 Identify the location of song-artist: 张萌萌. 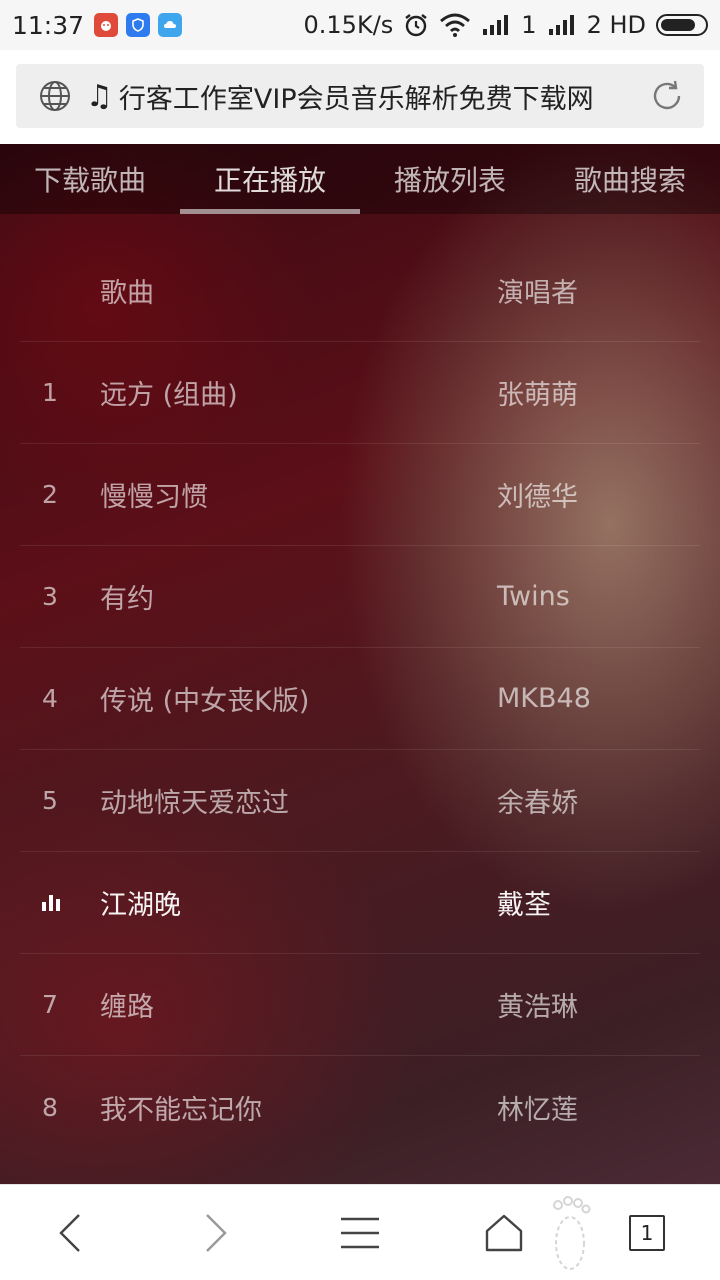
(537, 395).